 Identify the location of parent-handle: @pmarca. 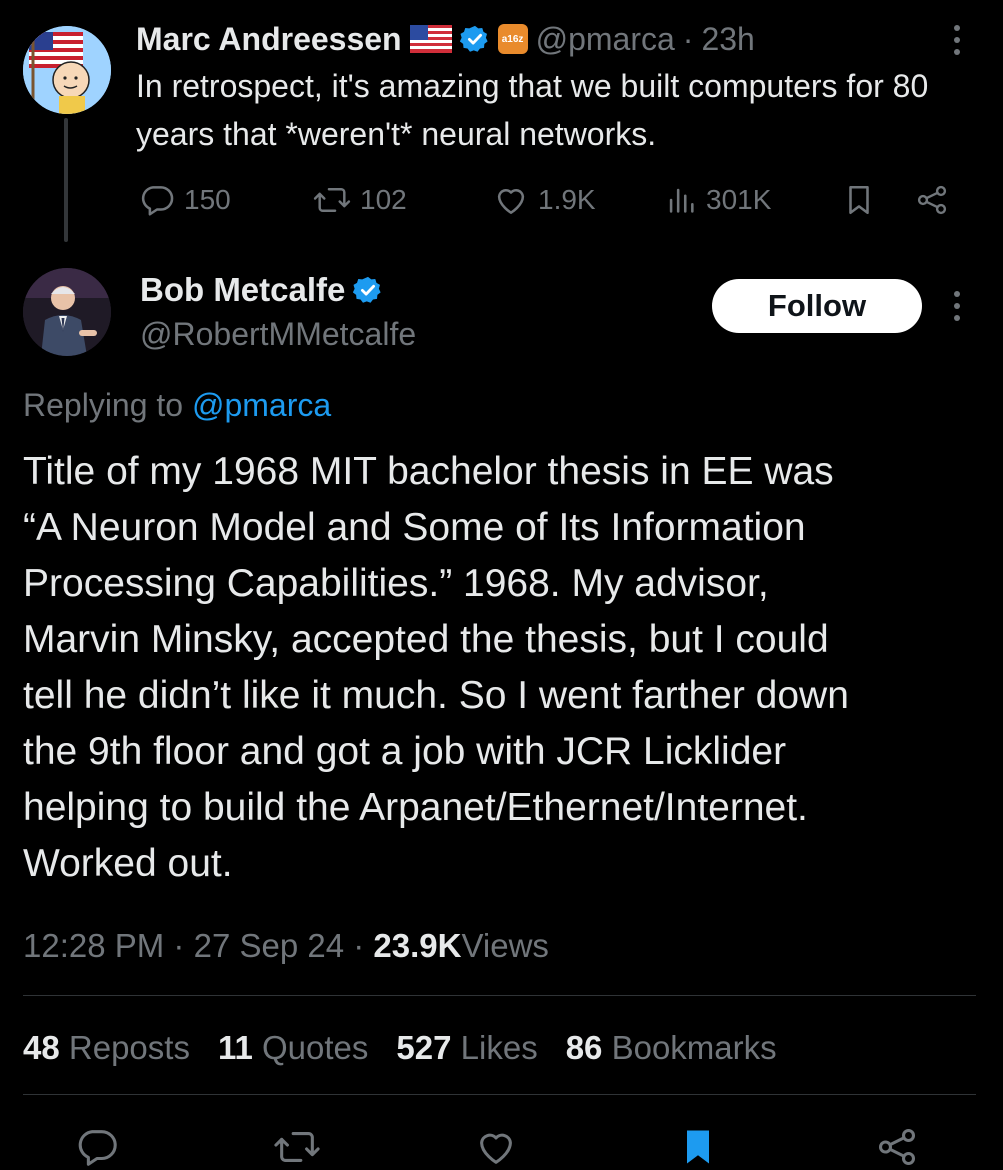
(605, 39).